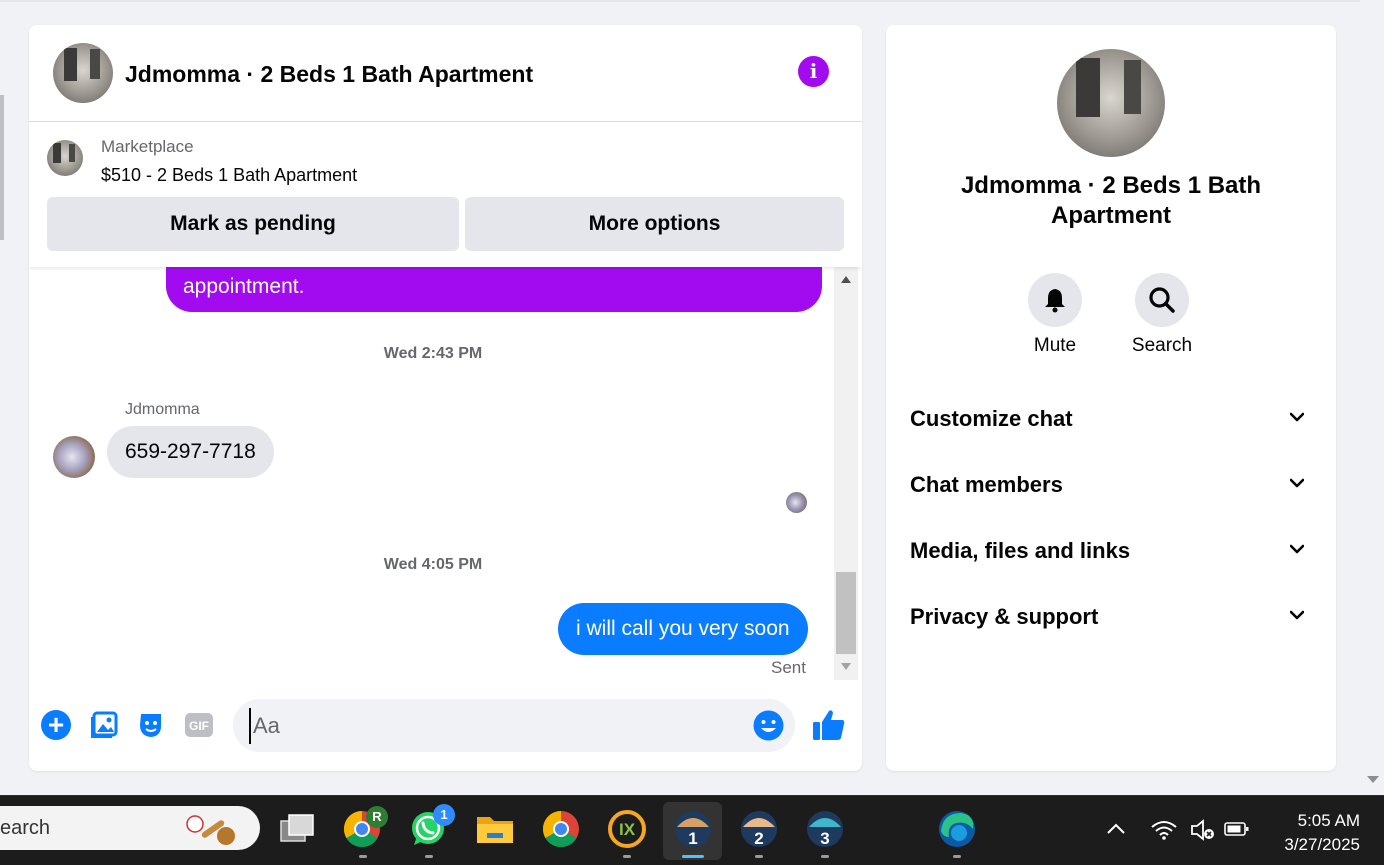  I want to click on clock-time: 5:05 AM, so click(1328, 820).